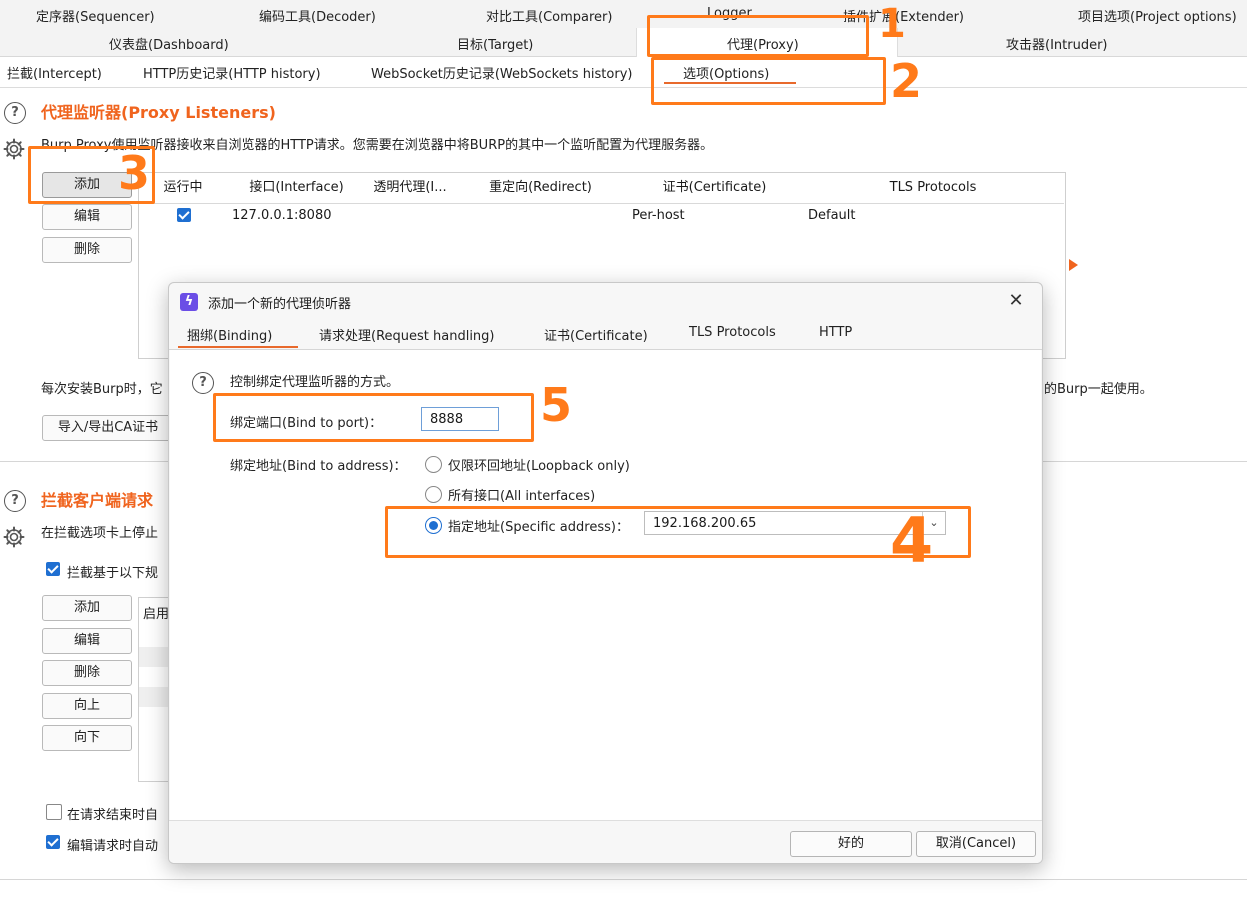 Image resolution: width=1247 pixels, height=897 pixels. I want to click on tab-target: 目标(Target), so click(495, 43).